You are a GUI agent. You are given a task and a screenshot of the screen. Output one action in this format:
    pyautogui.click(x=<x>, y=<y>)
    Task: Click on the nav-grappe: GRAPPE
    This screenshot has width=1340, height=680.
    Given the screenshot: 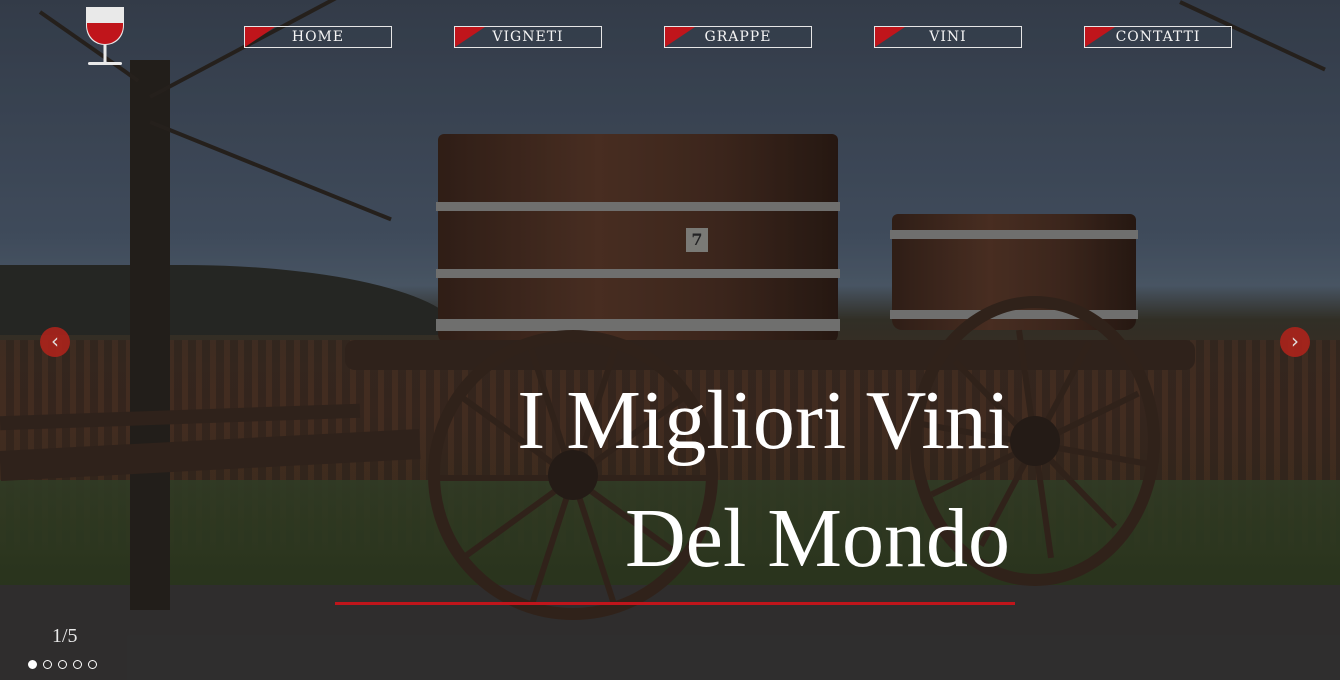 What is the action you would take?
    pyautogui.click(x=738, y=37)
    